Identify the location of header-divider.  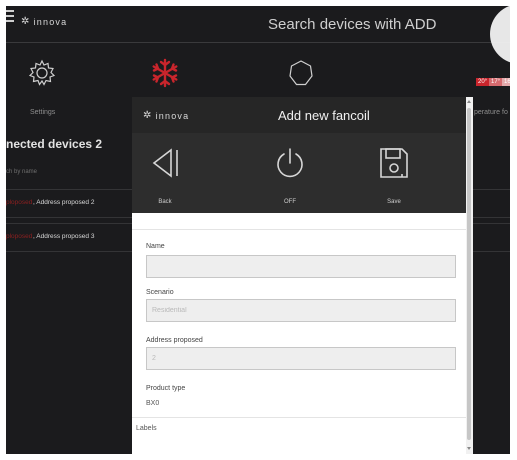
(258, 42).